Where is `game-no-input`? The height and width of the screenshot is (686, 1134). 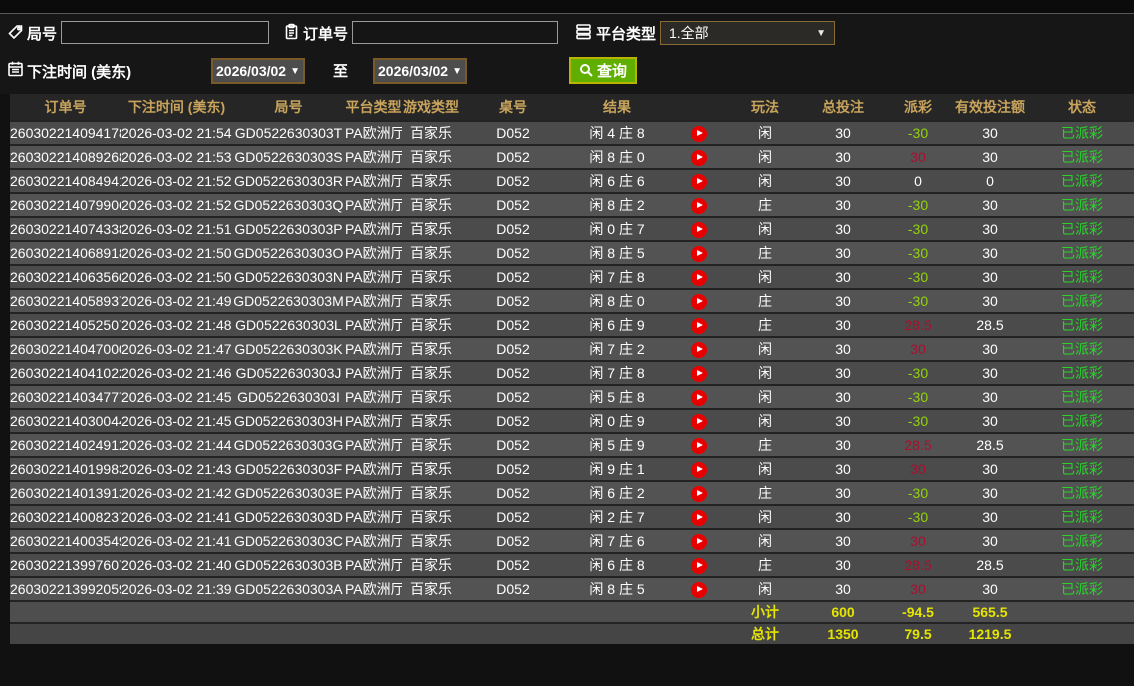 game-no-input is located at coordinates (165, 32).